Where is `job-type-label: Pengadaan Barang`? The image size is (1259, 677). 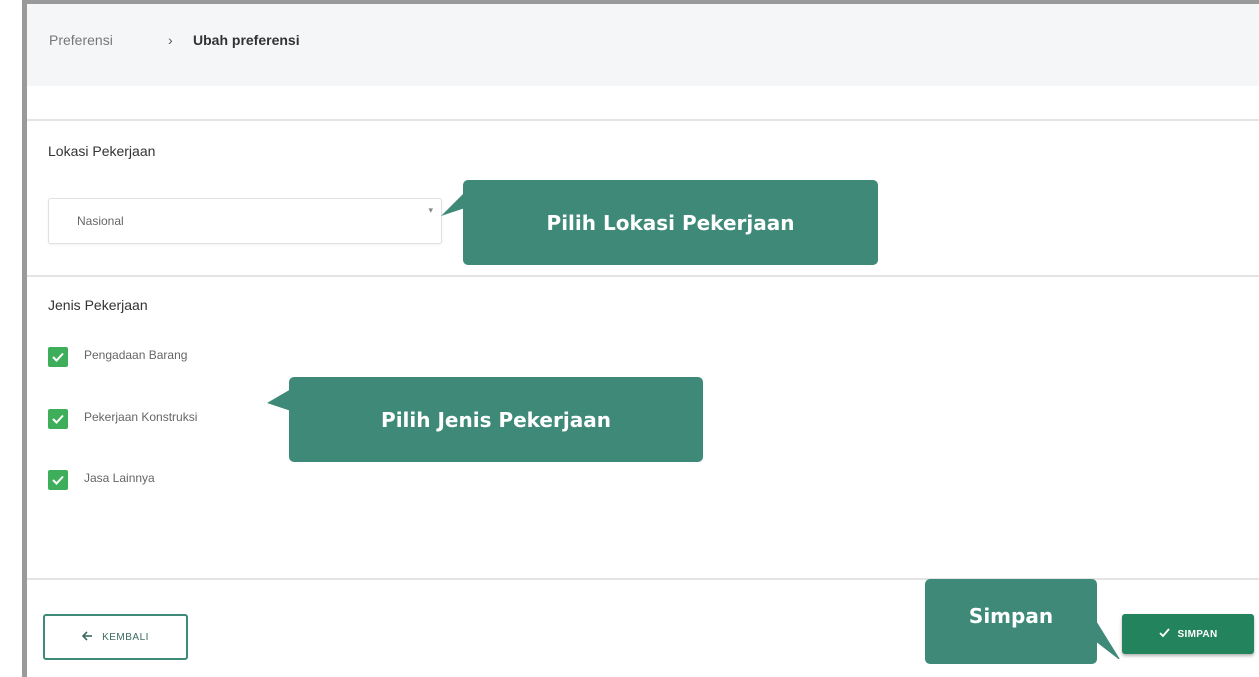
job-type-label: Pengadaan Barang is located at coordinates (136, 355).